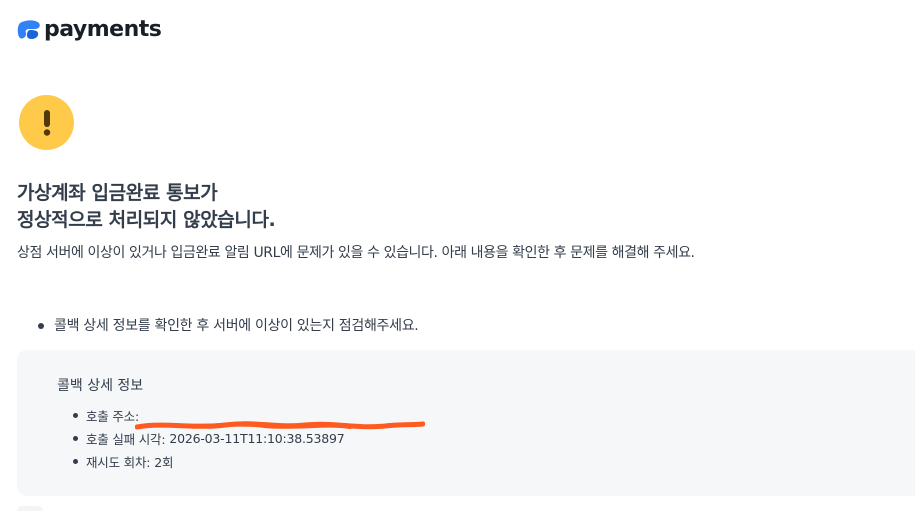 This screenshot has width=915, height=511. I want to click on callback-url-label: 호출 주소:, so click(112, 416).